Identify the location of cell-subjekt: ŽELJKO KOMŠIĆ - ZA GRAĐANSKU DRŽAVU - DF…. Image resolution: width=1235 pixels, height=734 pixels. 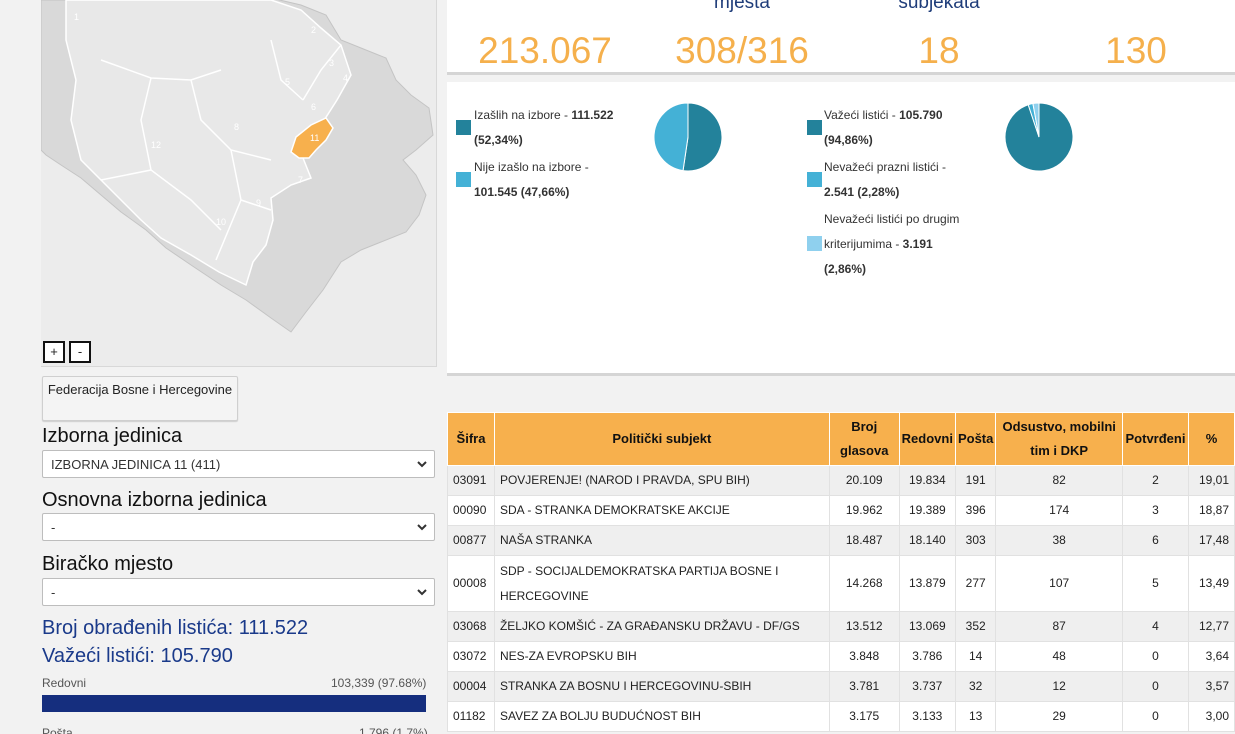
(661, 626).